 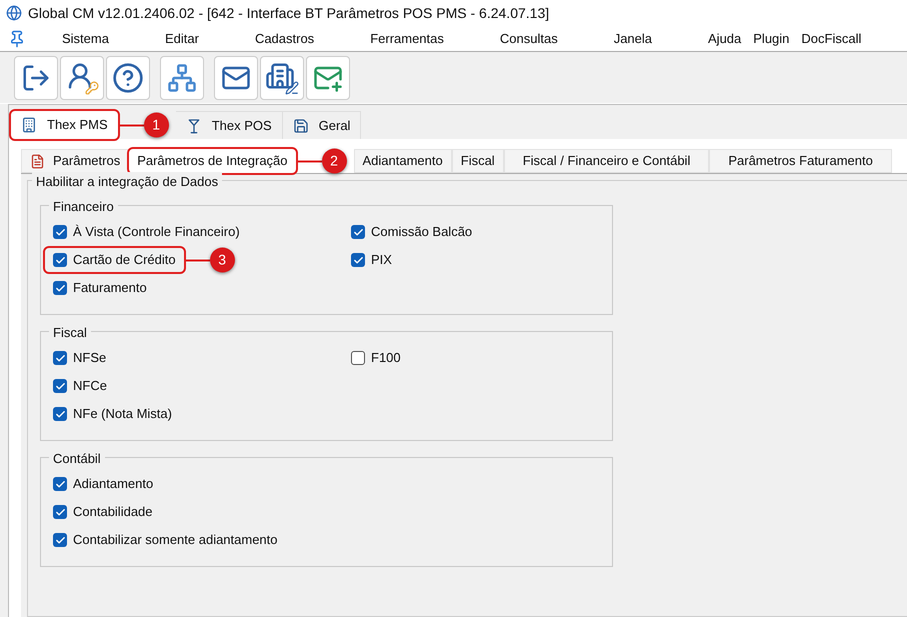 What do you see at coordinates (17, 39) in the screenshot?
I see `pin-icon` at bounding box center [17, 39].